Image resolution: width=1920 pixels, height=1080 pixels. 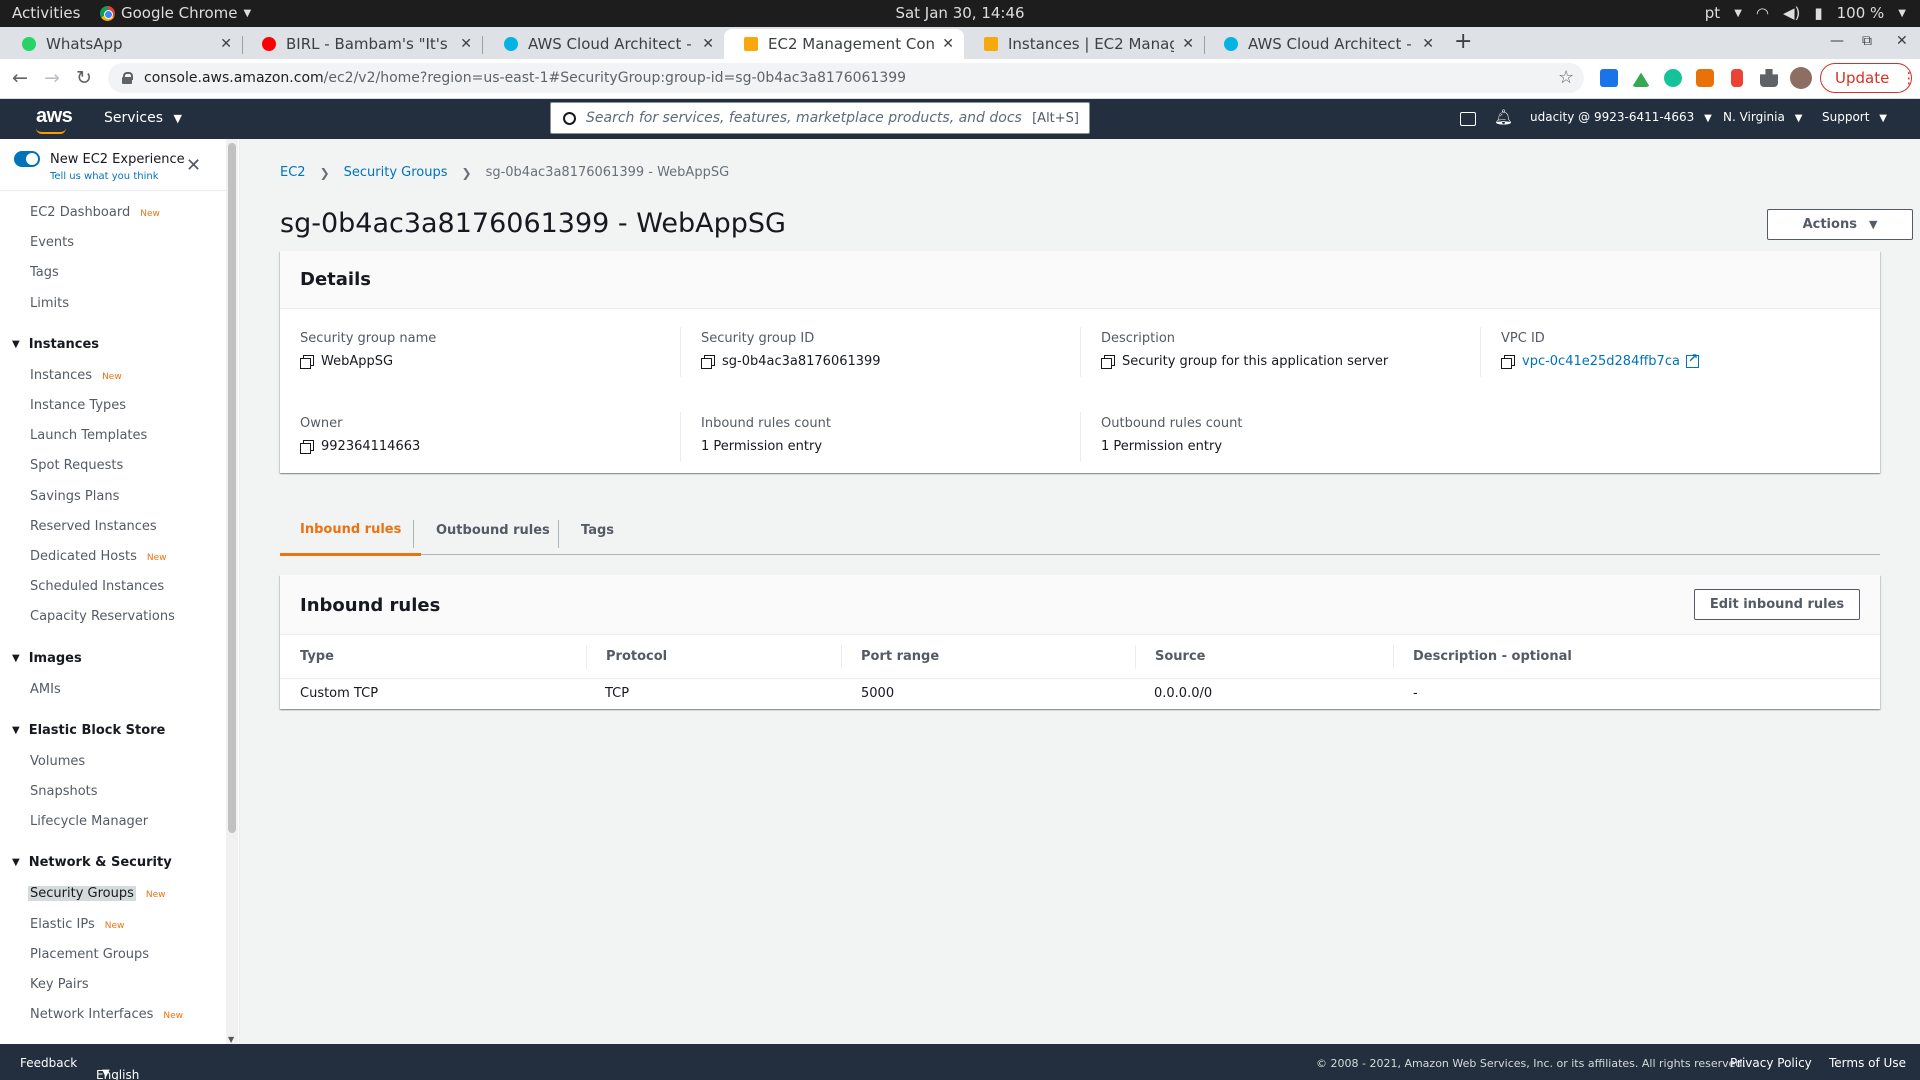 What do you see at coordinates (1771, 1063) in the screenshot?
I see `privacy-policy-link: Privacy Policy` at bounding box center [1771, 1063].